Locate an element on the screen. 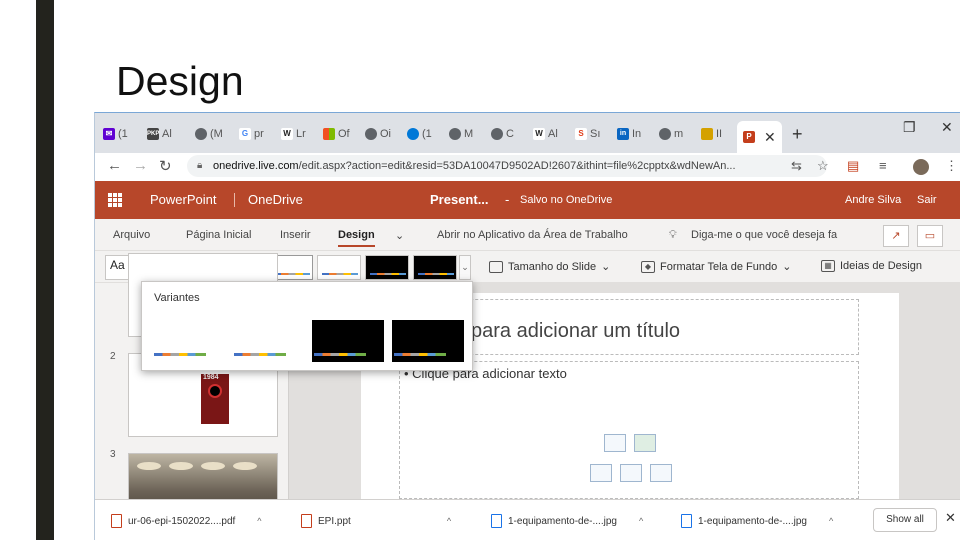 This screenshot has width=960, height=540. browser-tab: M is located at coordinates (461, 134).